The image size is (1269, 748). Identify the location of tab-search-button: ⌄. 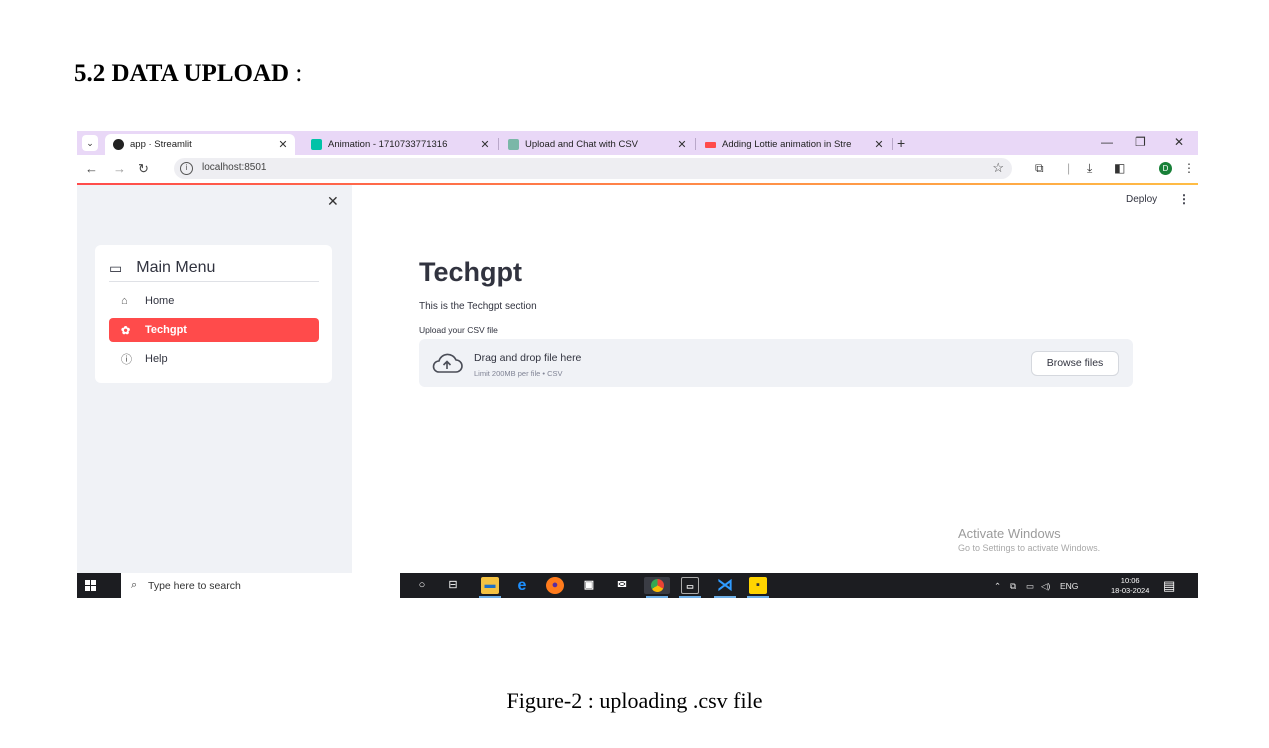
(90, 143).